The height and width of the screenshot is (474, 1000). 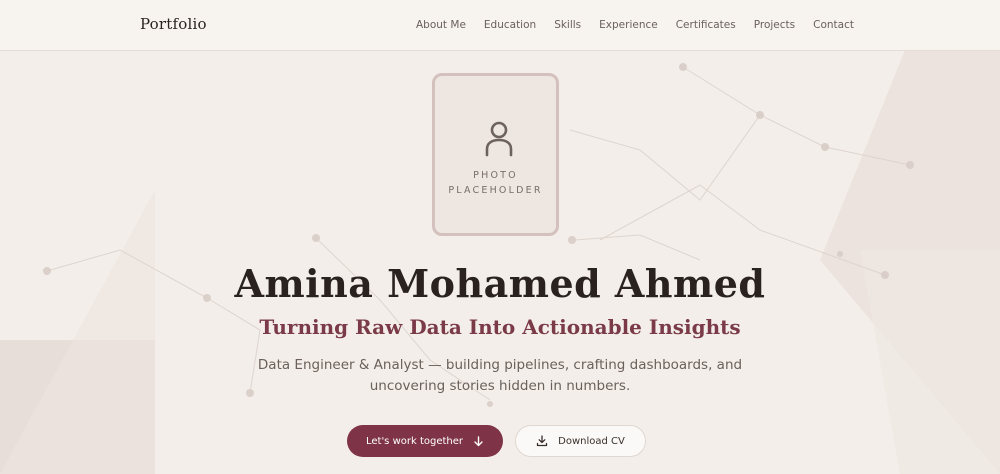 I want to click on profile-photo-placeholder: PHOTO PLACEHOLDER, so click(x=495, y=154).